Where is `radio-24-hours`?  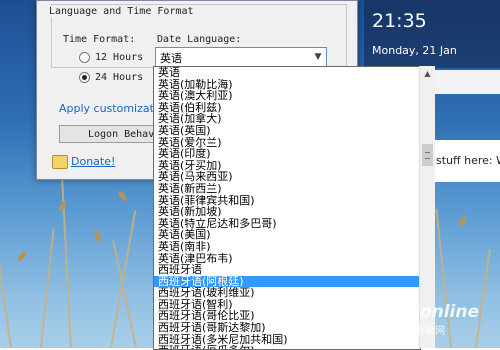 radio-24-hours is located at coordinates (84, 77).